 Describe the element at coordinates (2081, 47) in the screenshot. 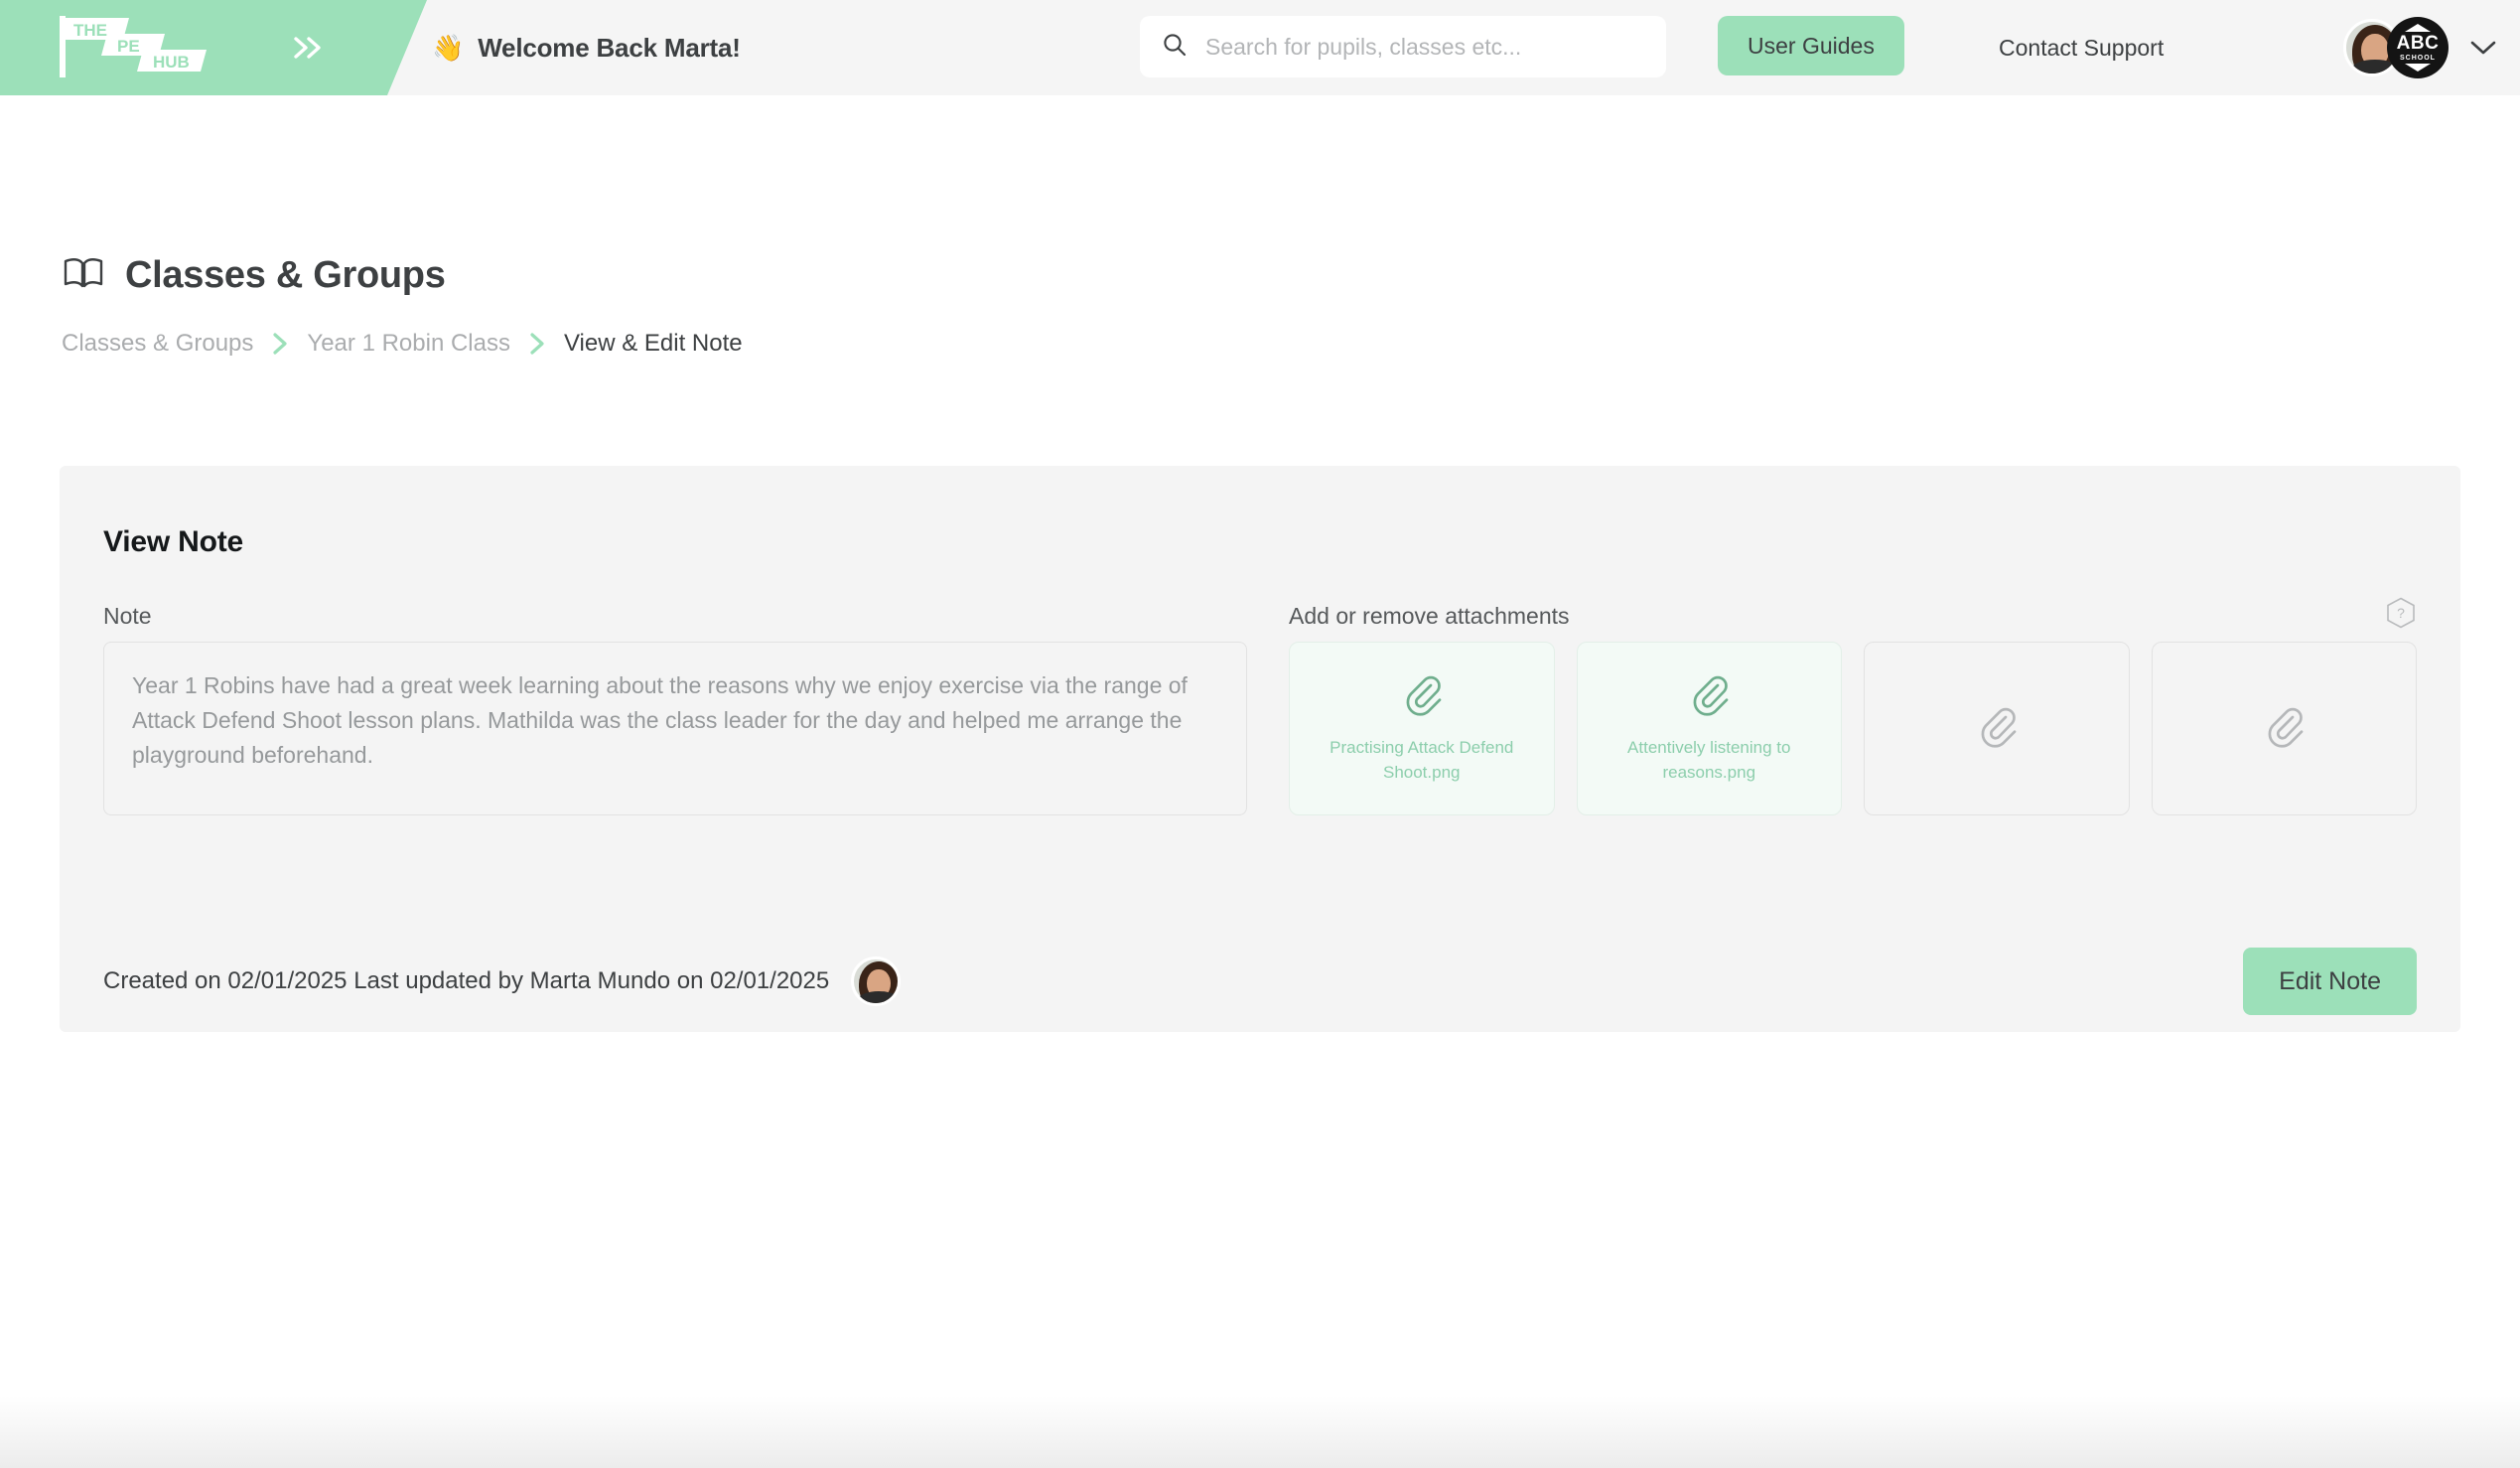

I see `contact-support-link: Contact Support` at that location.